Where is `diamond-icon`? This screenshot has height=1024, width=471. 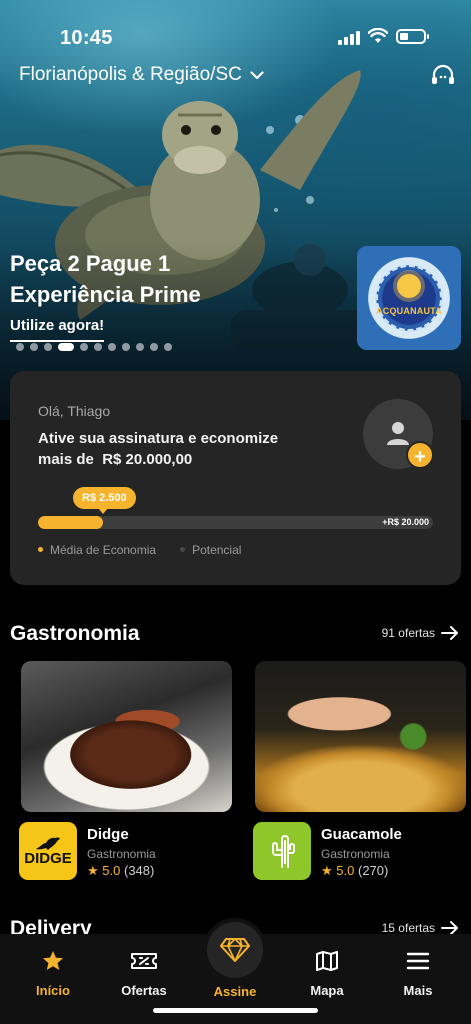
diamond-icon is located at coordinates (235, 950).